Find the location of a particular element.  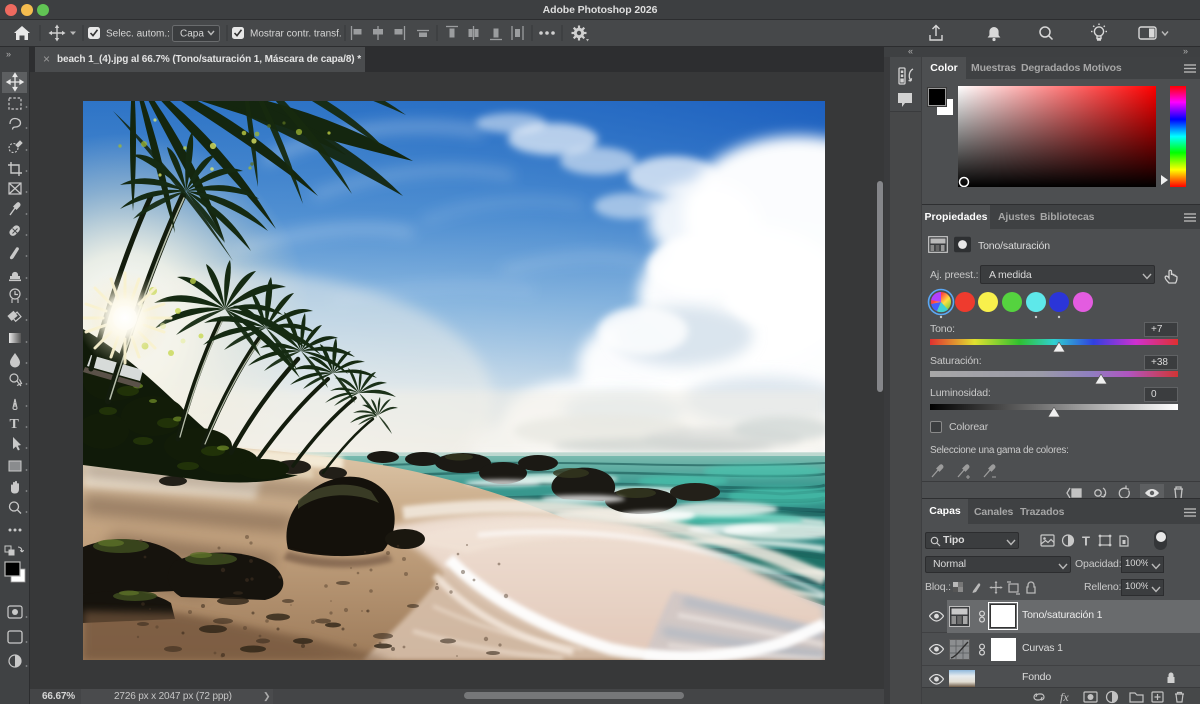

svg-text: Capa is located at coordinates (192, 34).